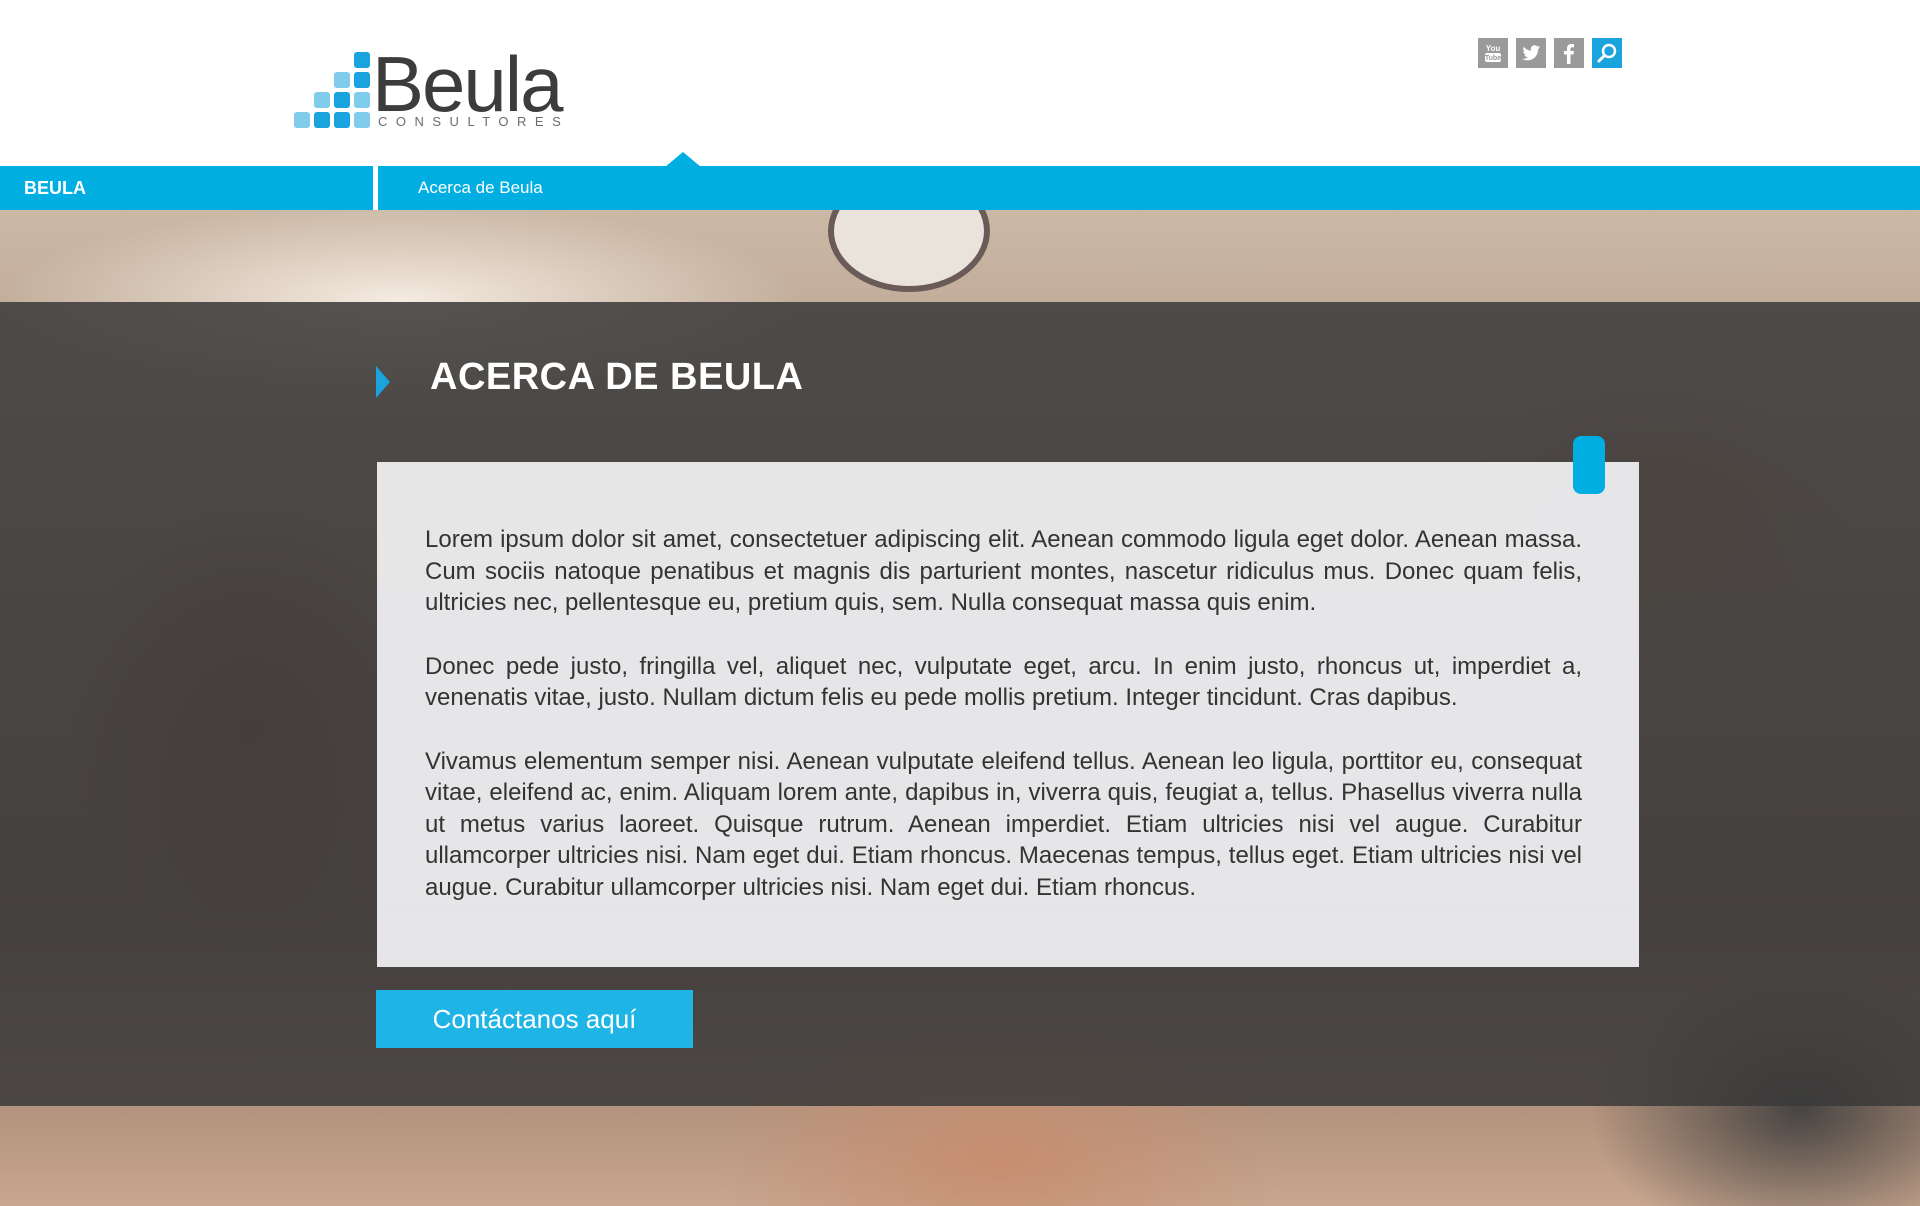  I want to click on nav-active-notch, so click(683, 159).